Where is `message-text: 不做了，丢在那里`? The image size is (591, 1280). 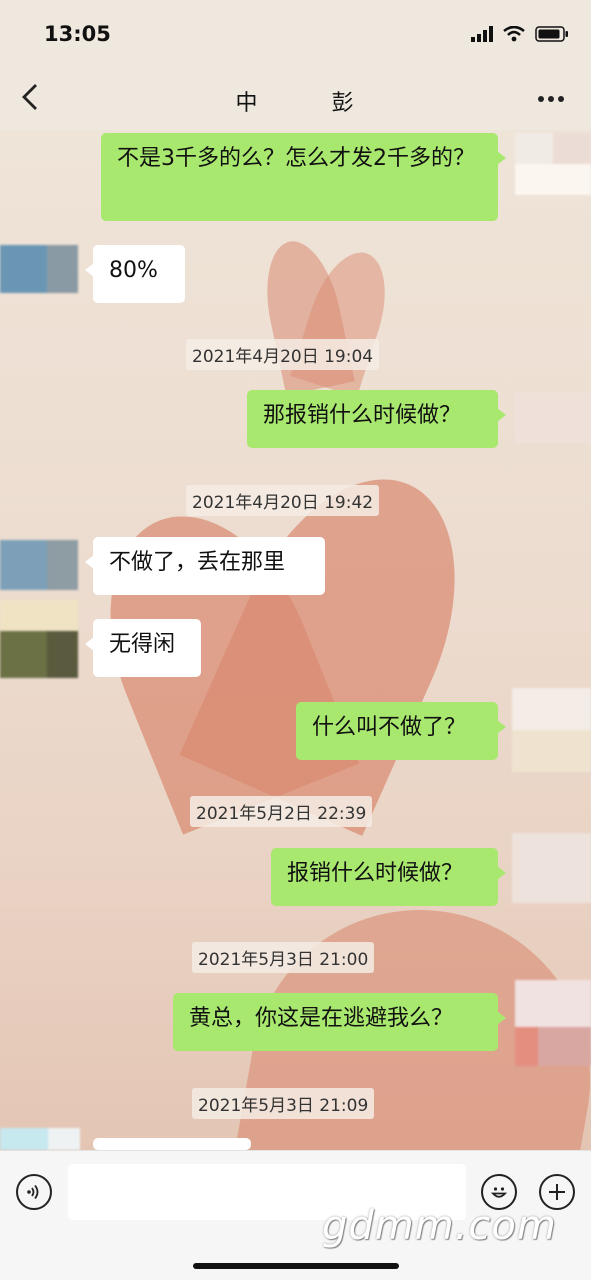
message-text: 不做了，丢在那里 is located at coordinates (197, 562).